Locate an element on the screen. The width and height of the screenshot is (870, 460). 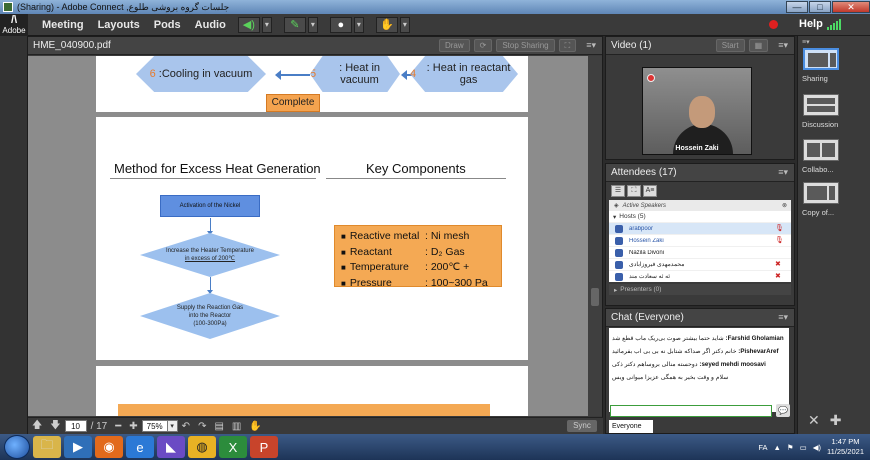
language-indicator: FA is located at coordinates (762, 447).